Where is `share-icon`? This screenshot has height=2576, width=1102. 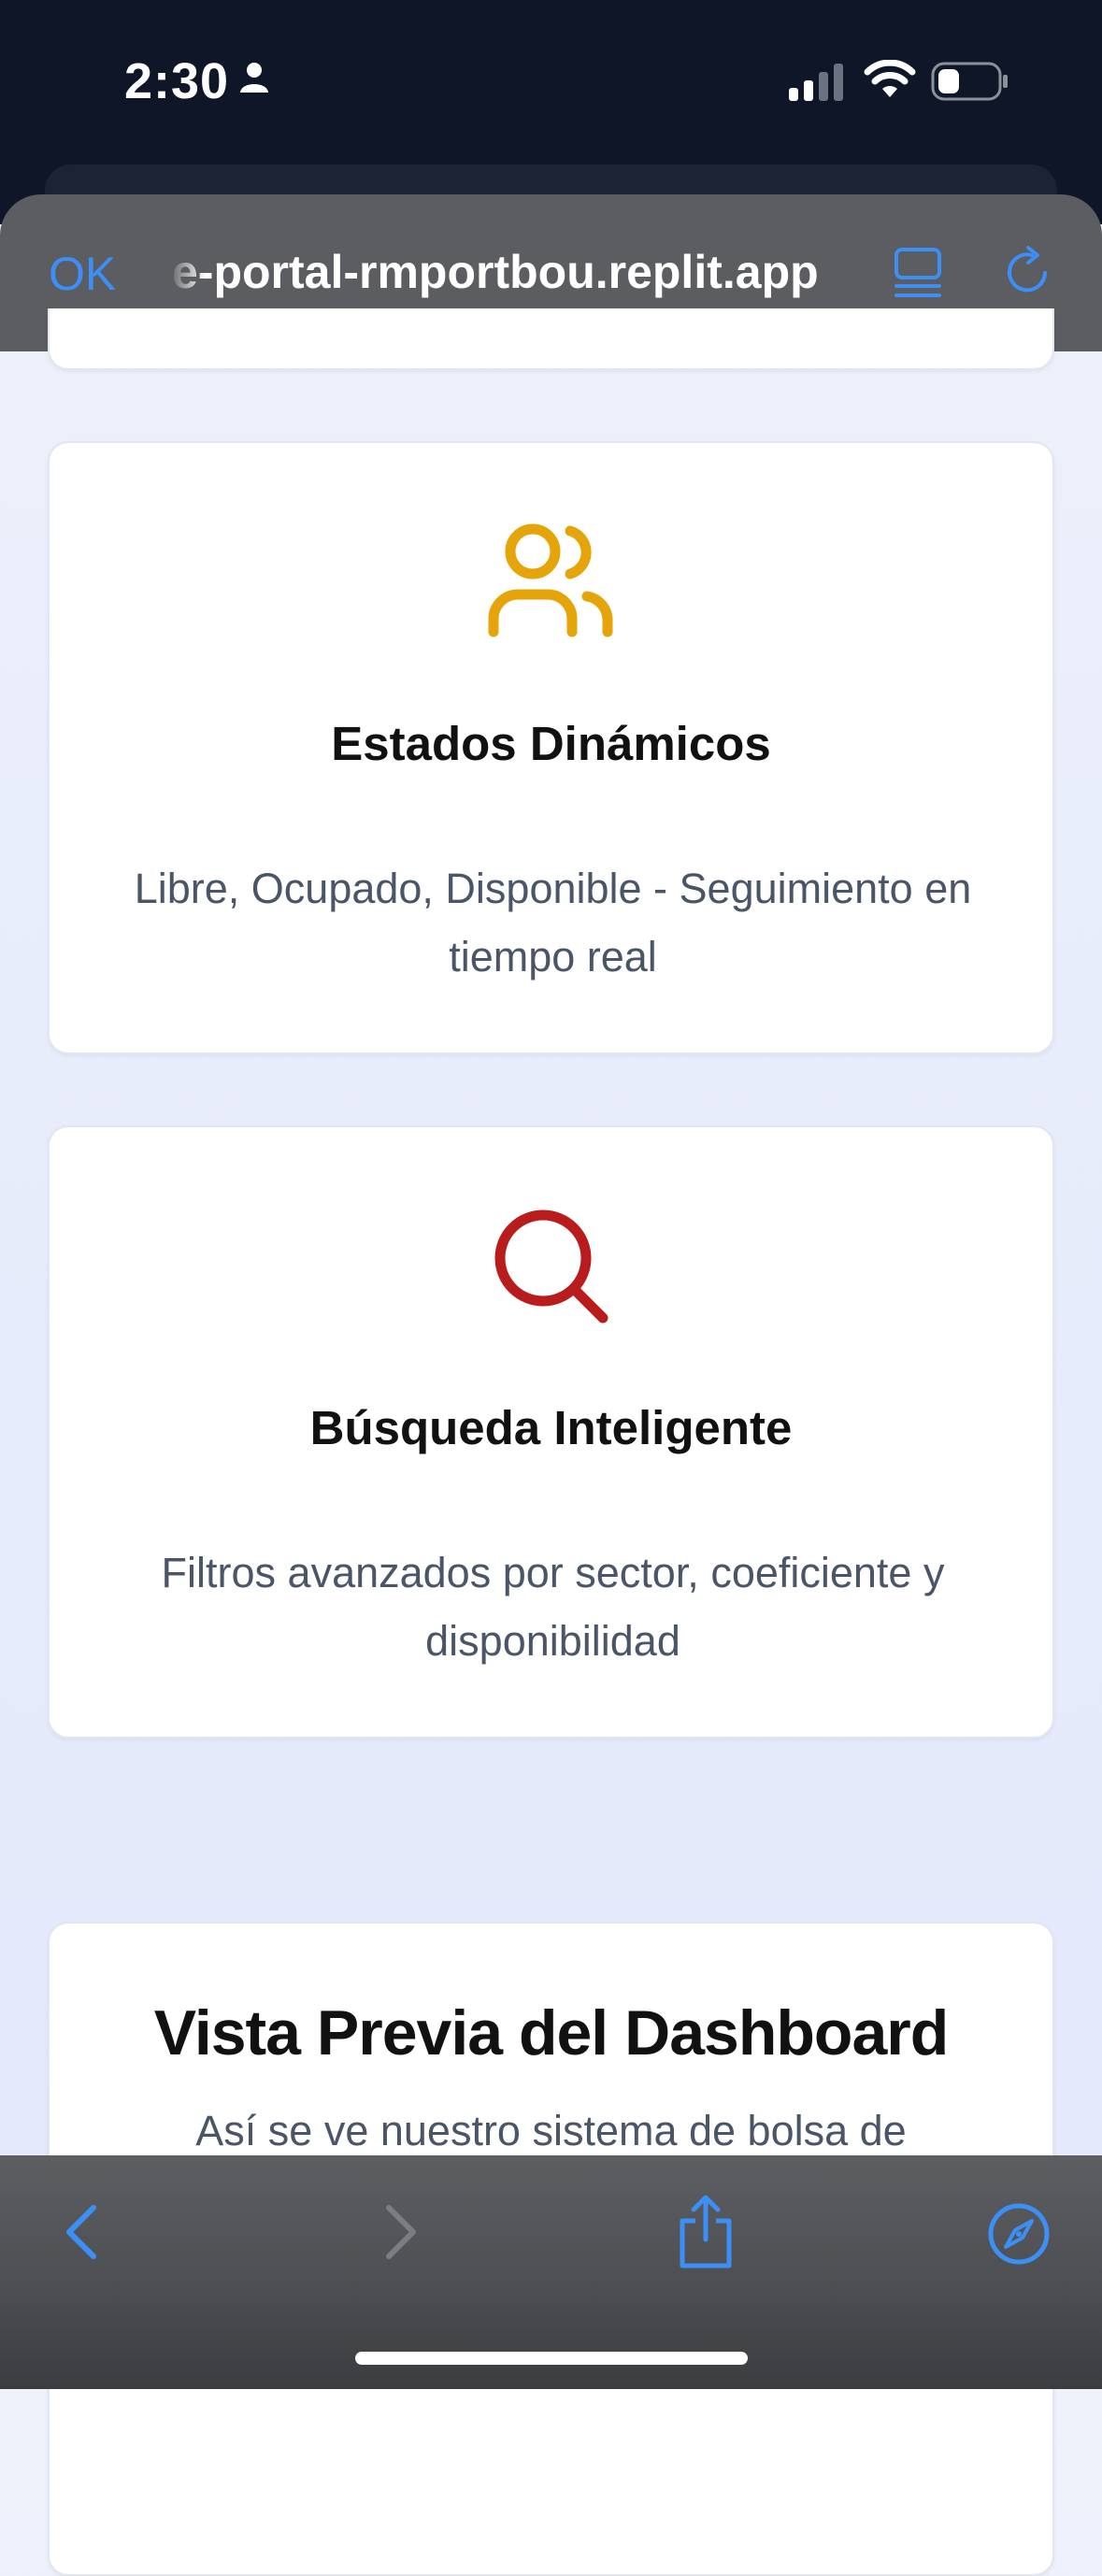 share-icon is located at coordinates (706, 2232).